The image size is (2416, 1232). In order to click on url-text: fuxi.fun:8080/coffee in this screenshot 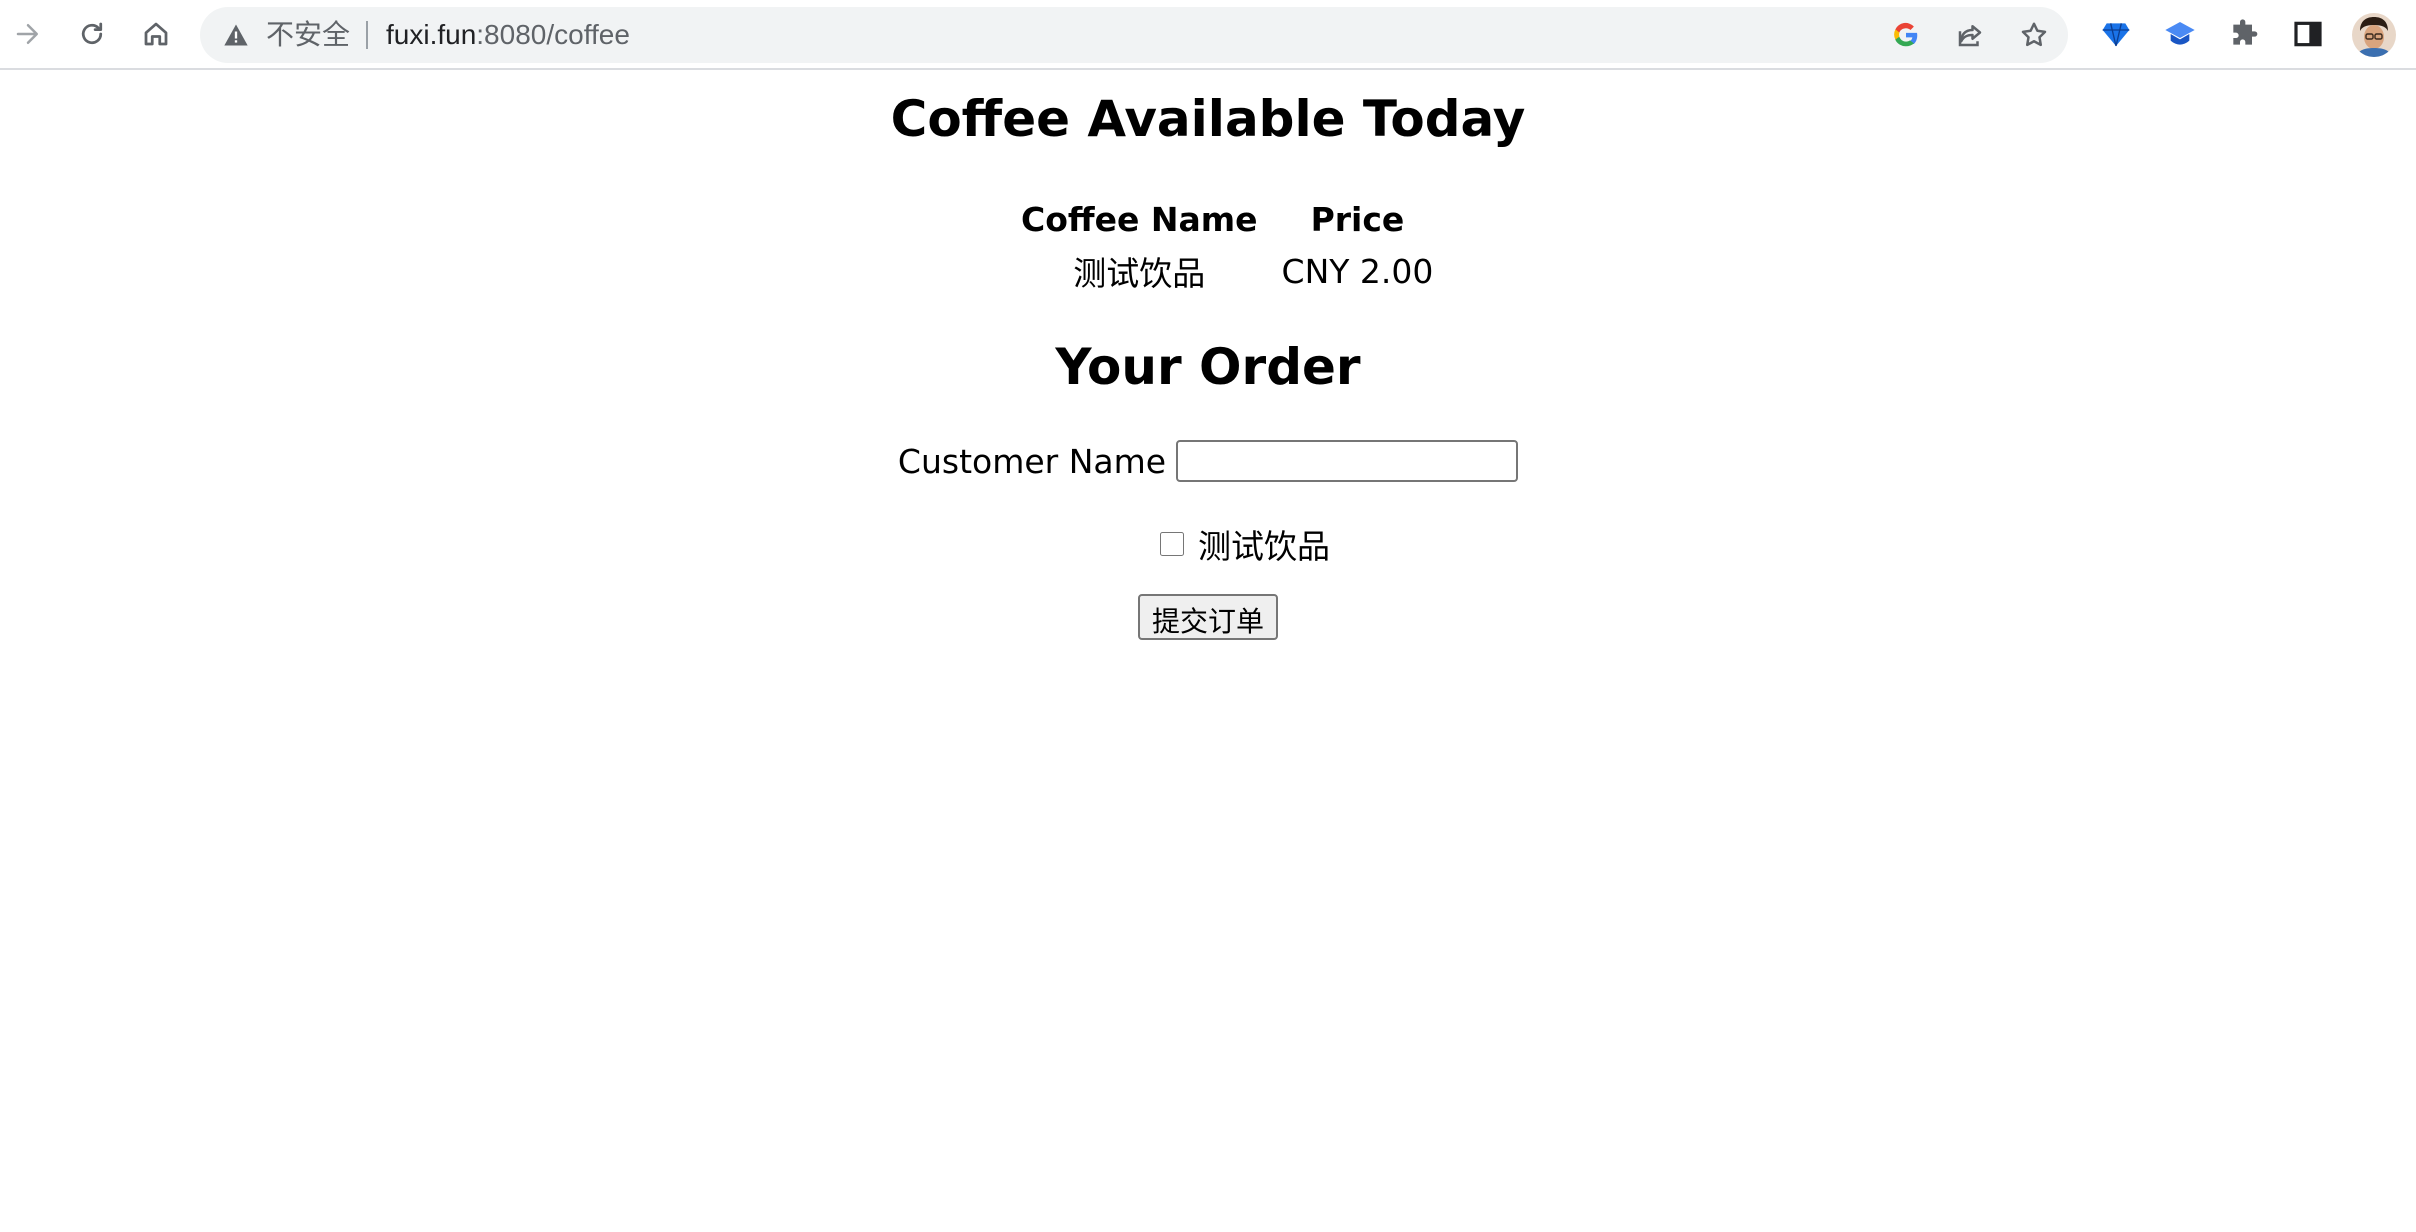, I will do `click(508, 35)`.